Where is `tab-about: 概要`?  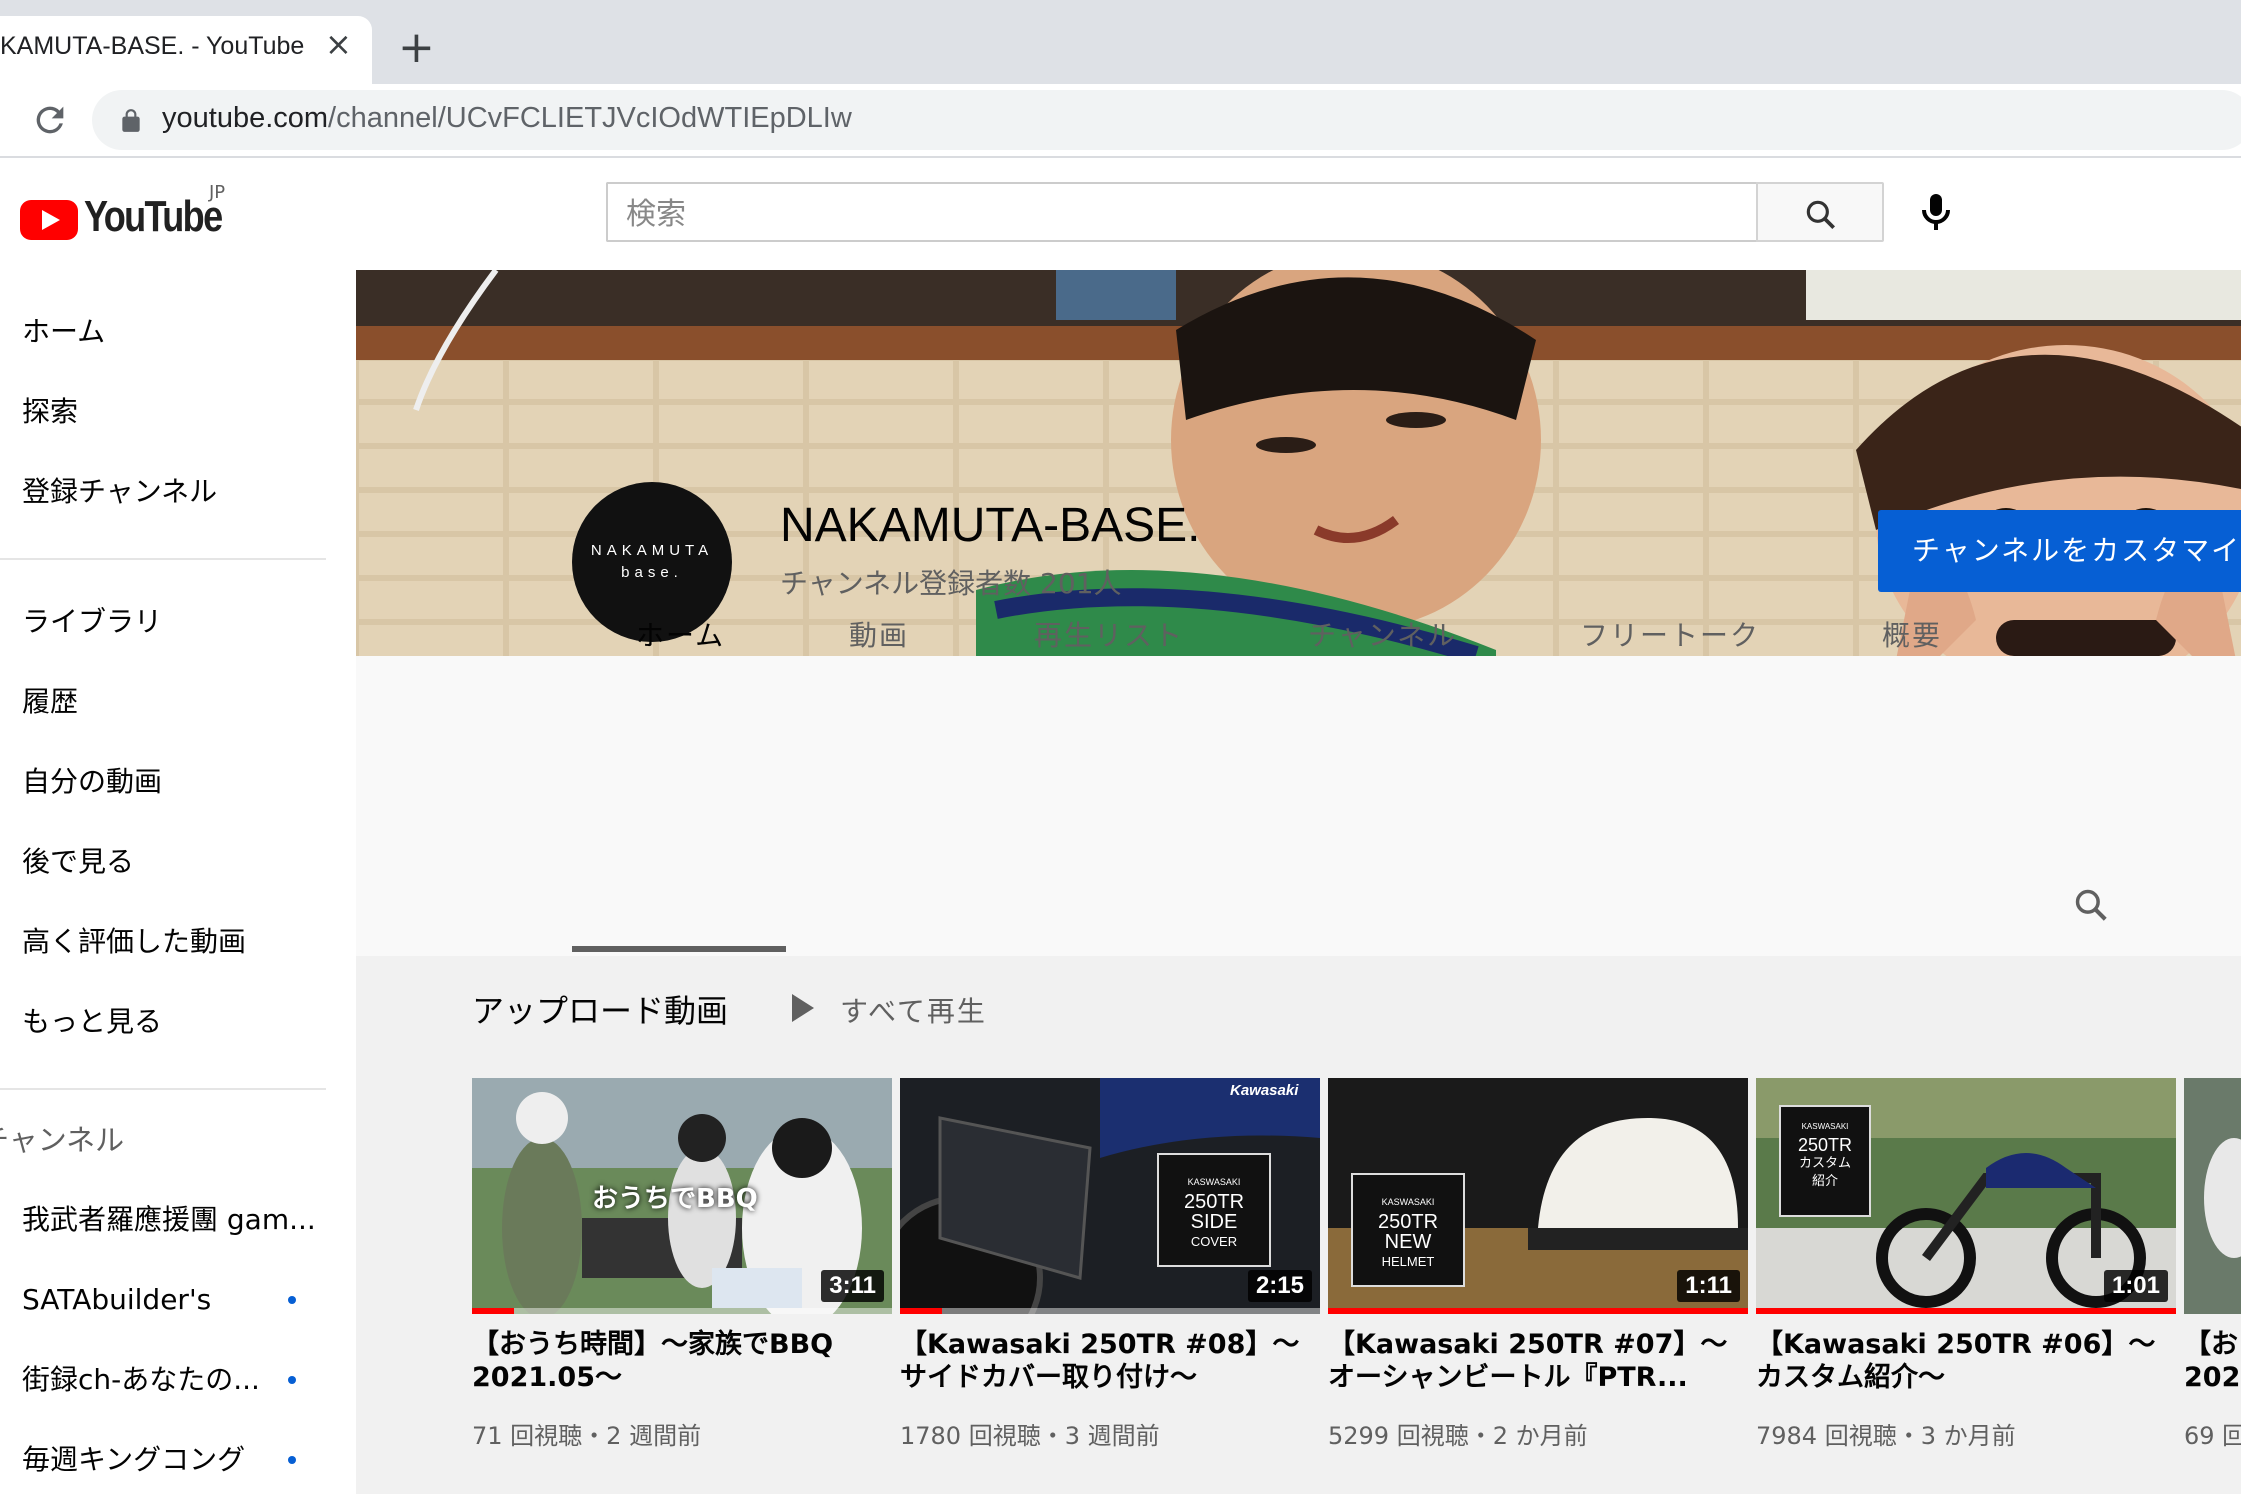
tab-about: 概要 is located at coordinates (1912, 636).